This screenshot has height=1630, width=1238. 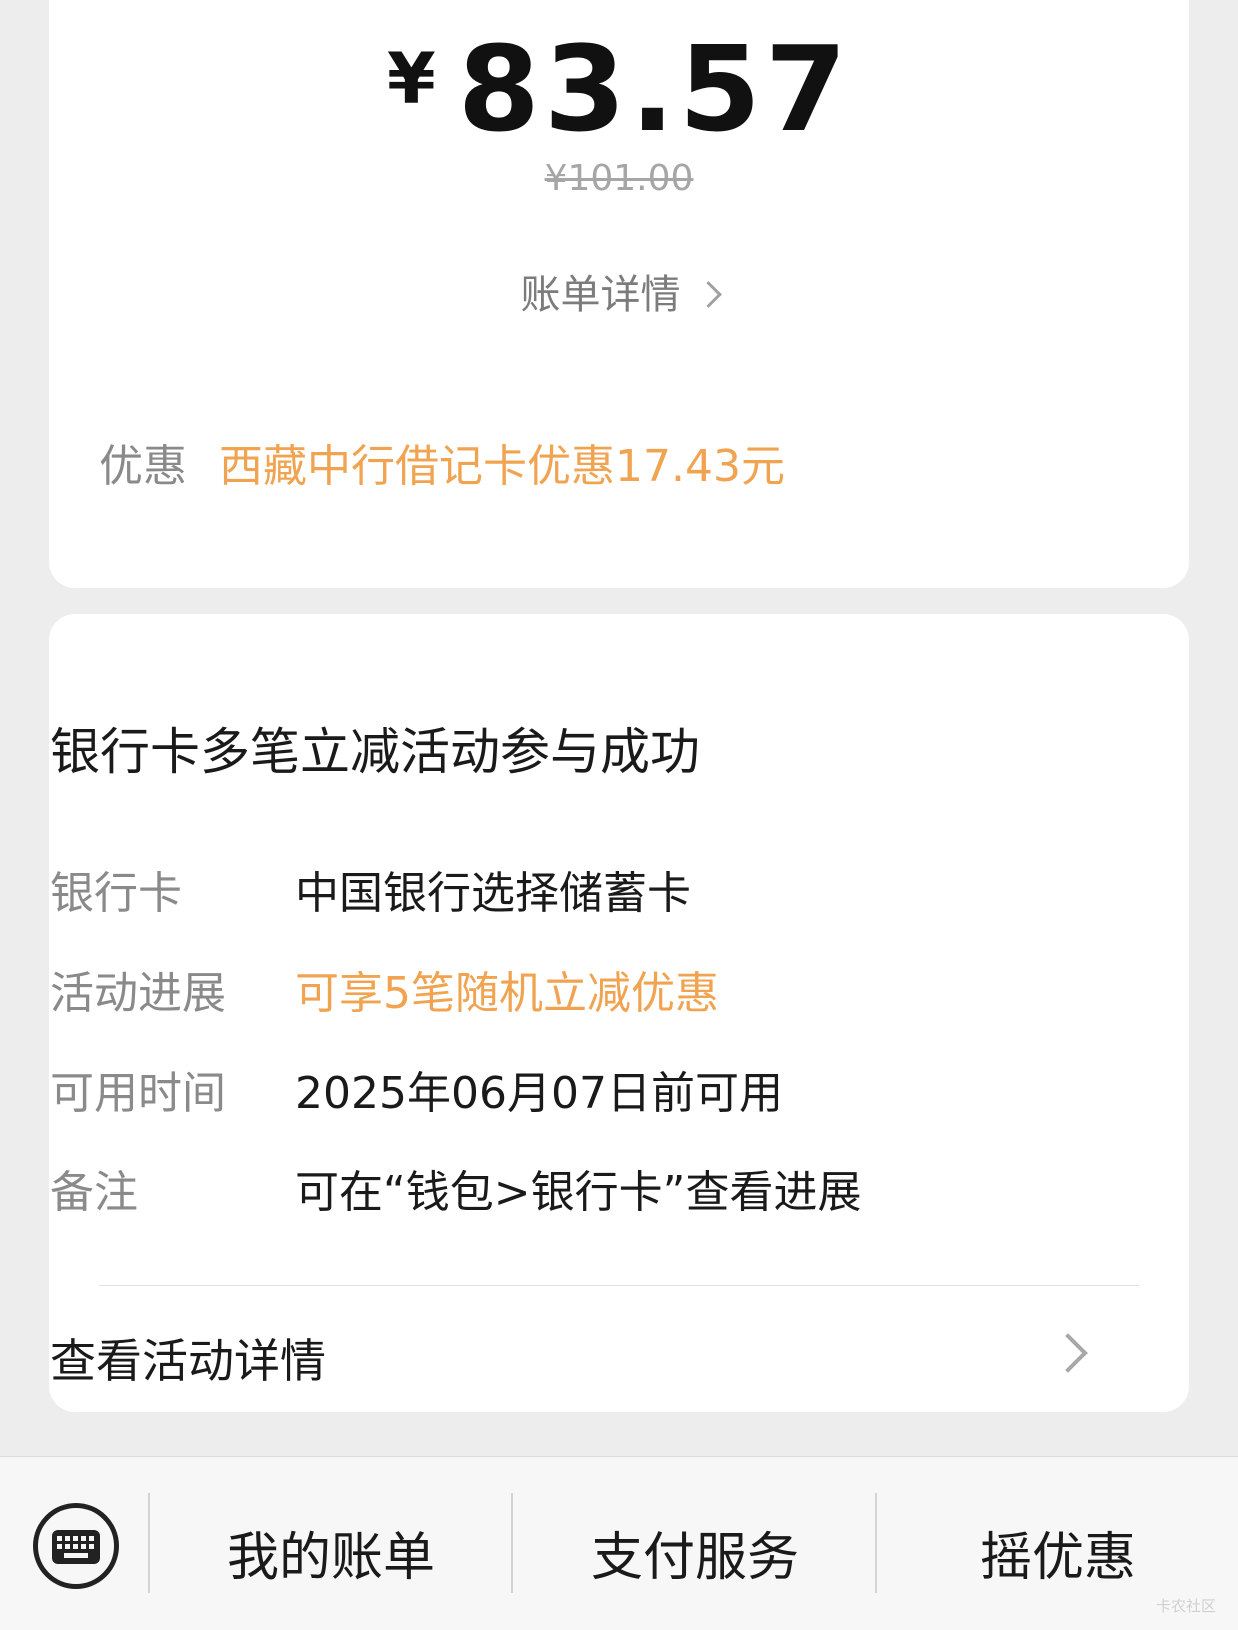 I want to click on bottom-menu-bar: 我的账单 支付服务 摇优惠 卡农社区, so click(x=619, y=1543).